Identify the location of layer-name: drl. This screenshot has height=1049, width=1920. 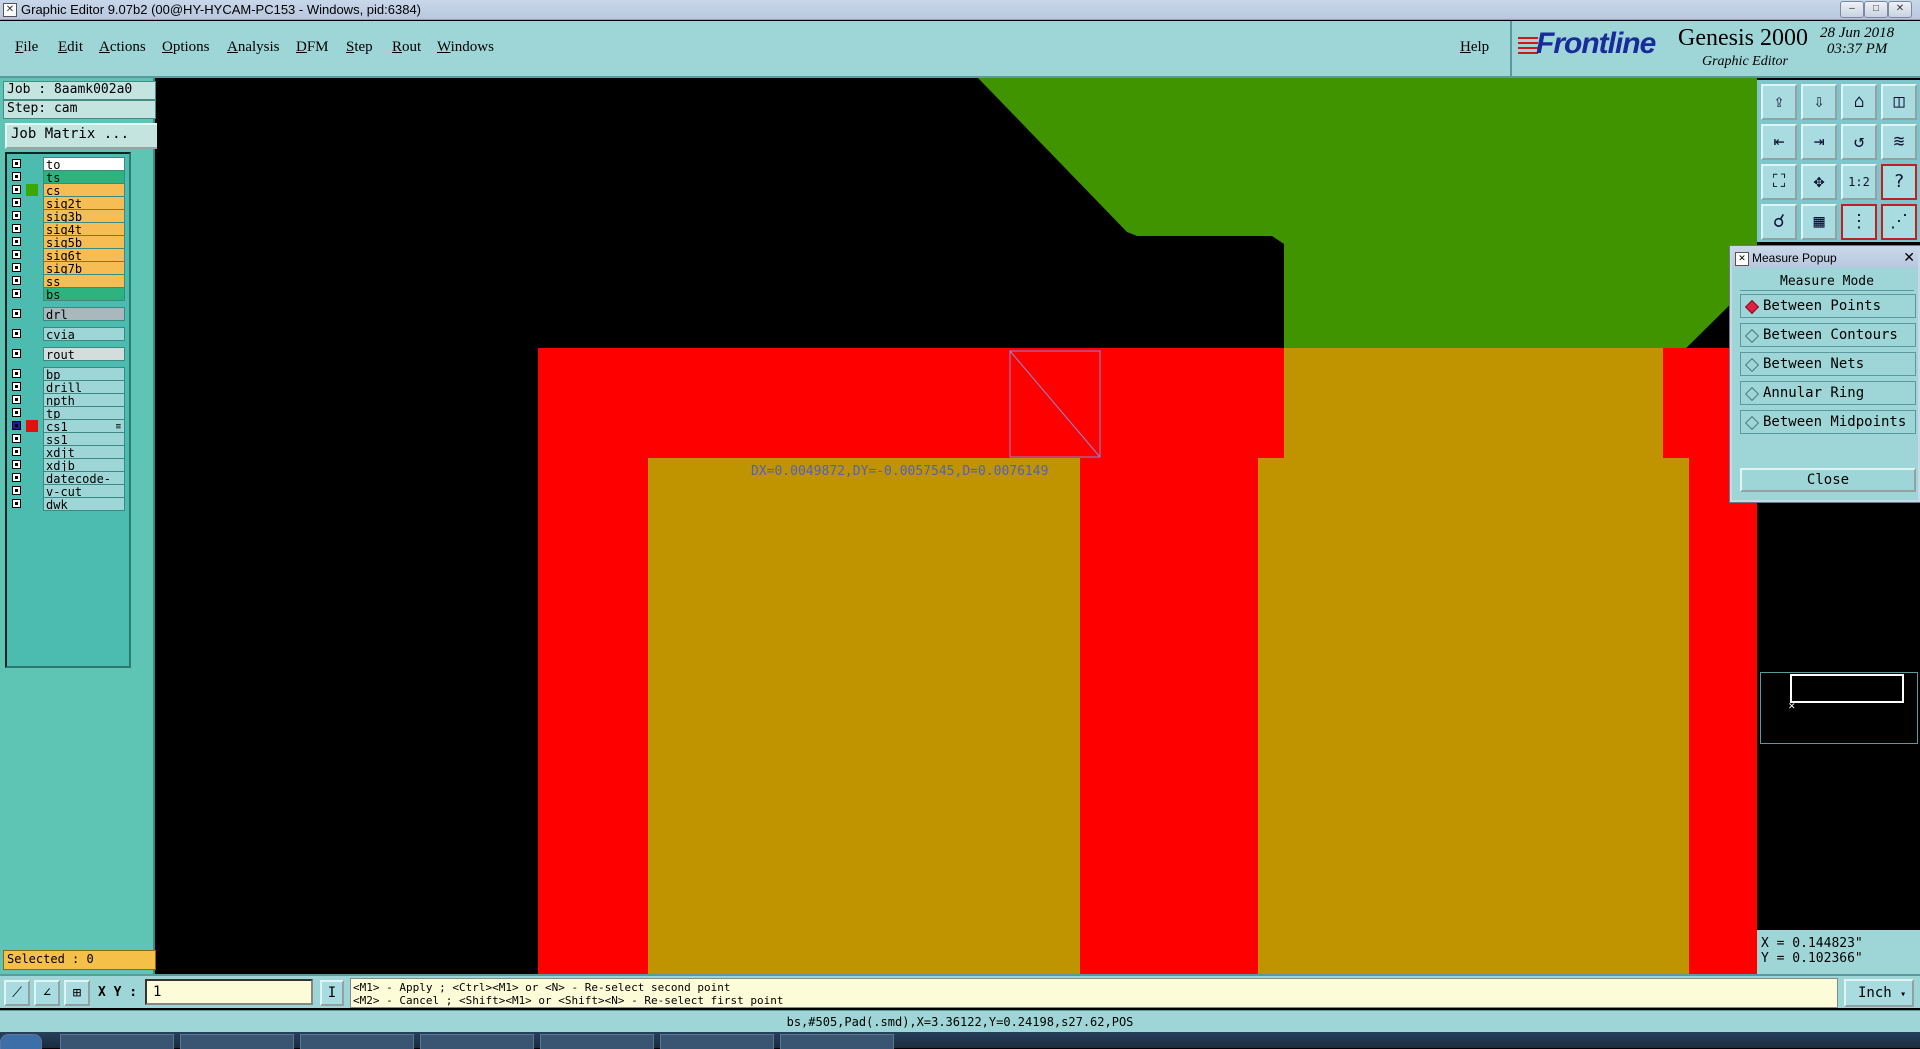
(84, 314).